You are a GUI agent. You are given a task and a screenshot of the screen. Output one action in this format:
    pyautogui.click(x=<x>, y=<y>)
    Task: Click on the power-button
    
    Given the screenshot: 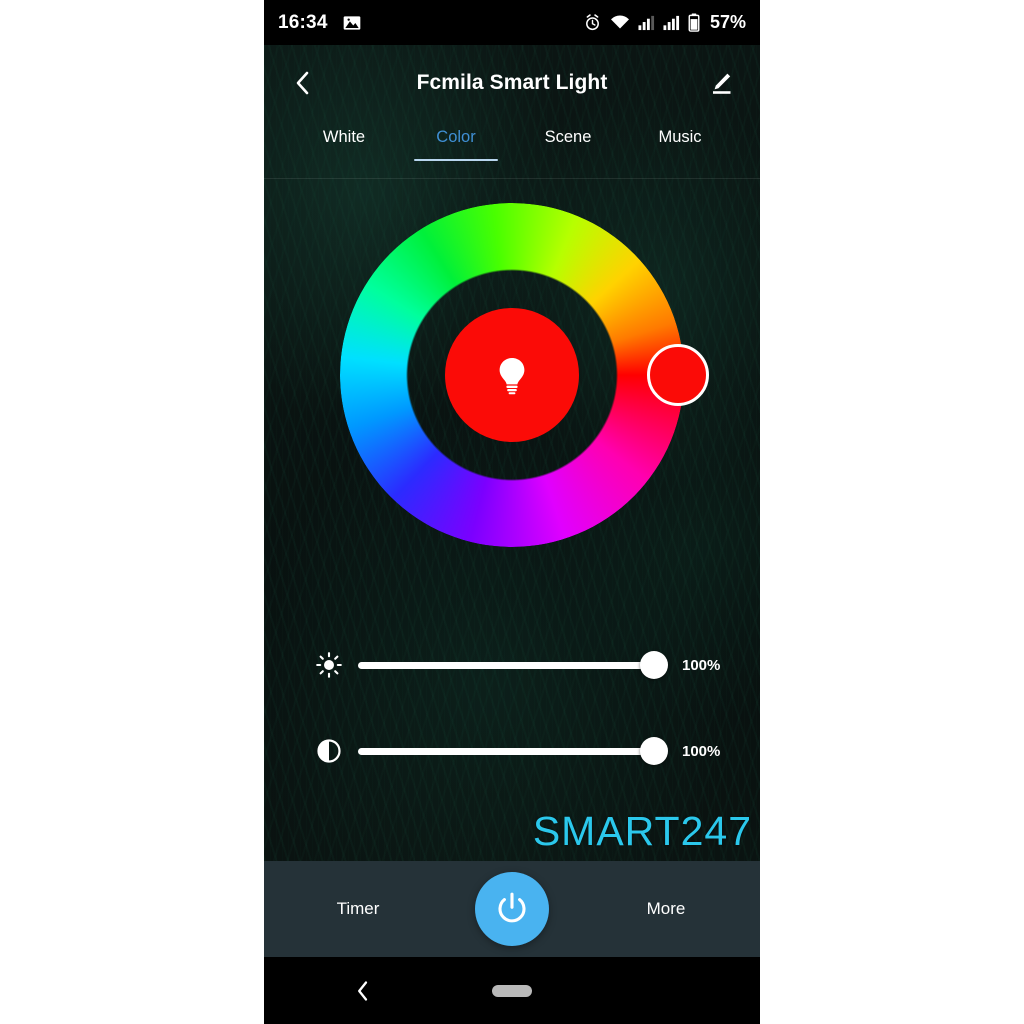 What is the action you would take?
    pyautogui.click(x=512, y=909)
    